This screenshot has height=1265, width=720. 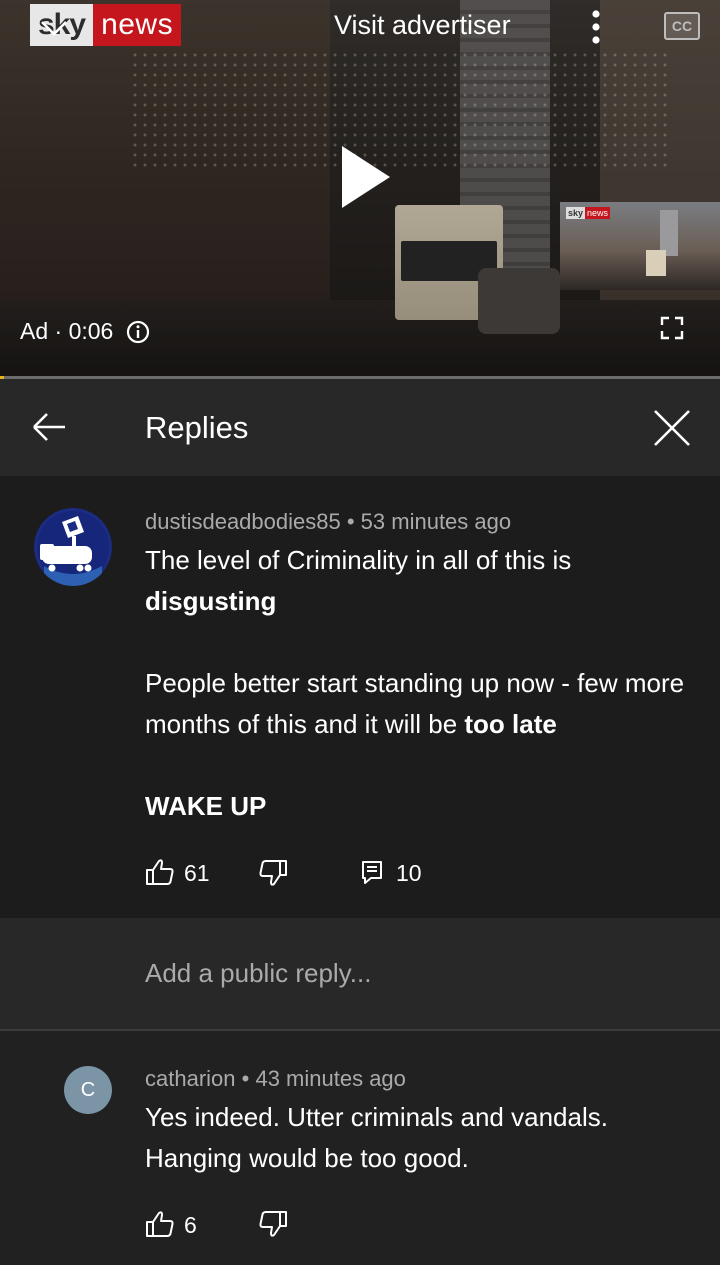 I want to click on reply-author: catharion, so click(x=190, y=1078).